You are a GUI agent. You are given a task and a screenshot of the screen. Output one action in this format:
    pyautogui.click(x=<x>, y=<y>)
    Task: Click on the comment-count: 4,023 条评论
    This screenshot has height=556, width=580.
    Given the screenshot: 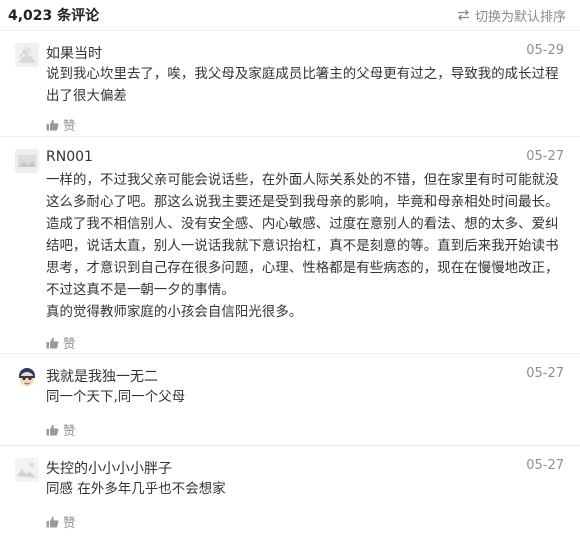 What is the action you would take?
    pyautogui.click(x=54, y=16)
    